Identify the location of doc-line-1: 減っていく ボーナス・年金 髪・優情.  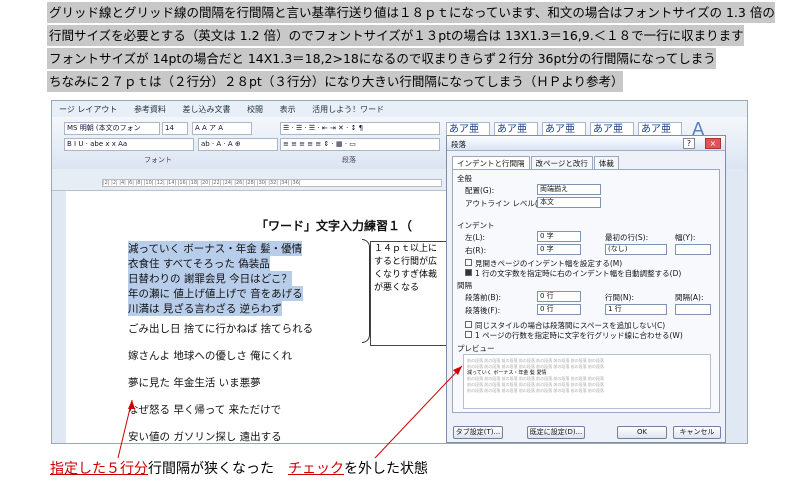
(215, 248).